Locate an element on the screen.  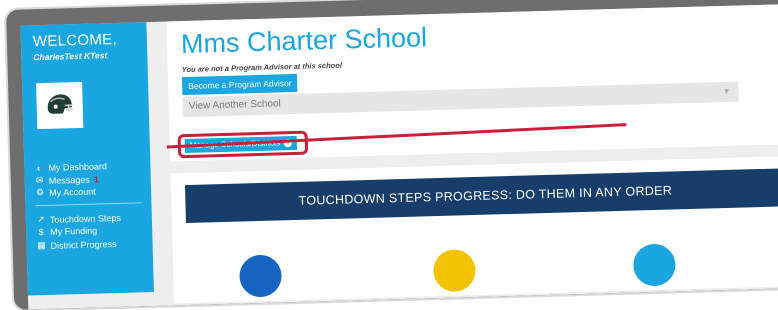
avatar is located at coordinates (60, 105).